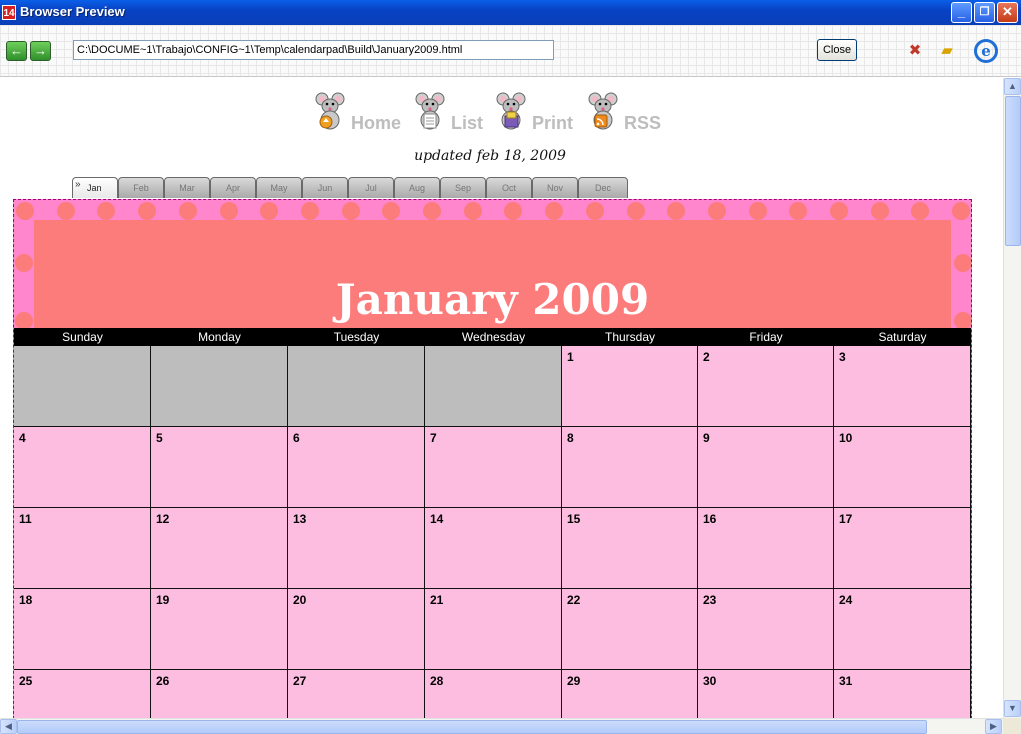  Describe the element at coordinates (376, 123) in the screenshot. I see `nav-home-label: Home` at that location.